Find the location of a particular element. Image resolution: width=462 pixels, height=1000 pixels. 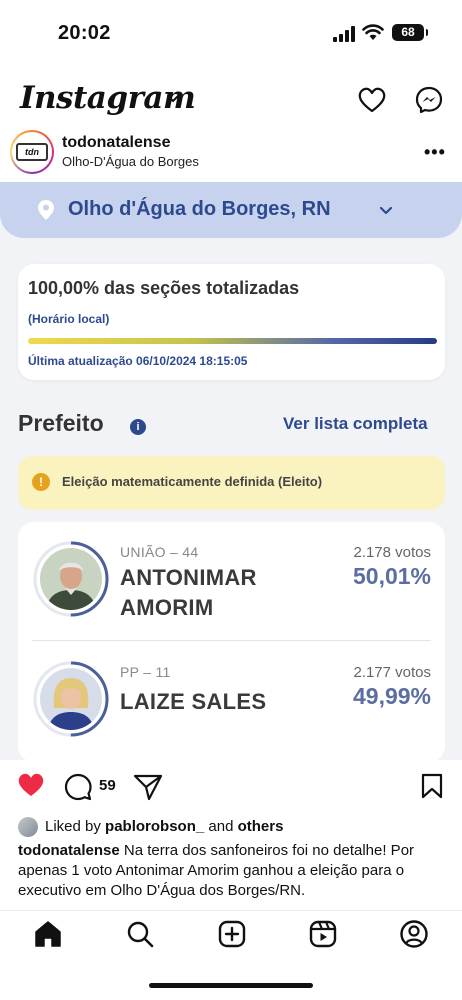

office-title: Prefeito is located at coordinates (61, 423).